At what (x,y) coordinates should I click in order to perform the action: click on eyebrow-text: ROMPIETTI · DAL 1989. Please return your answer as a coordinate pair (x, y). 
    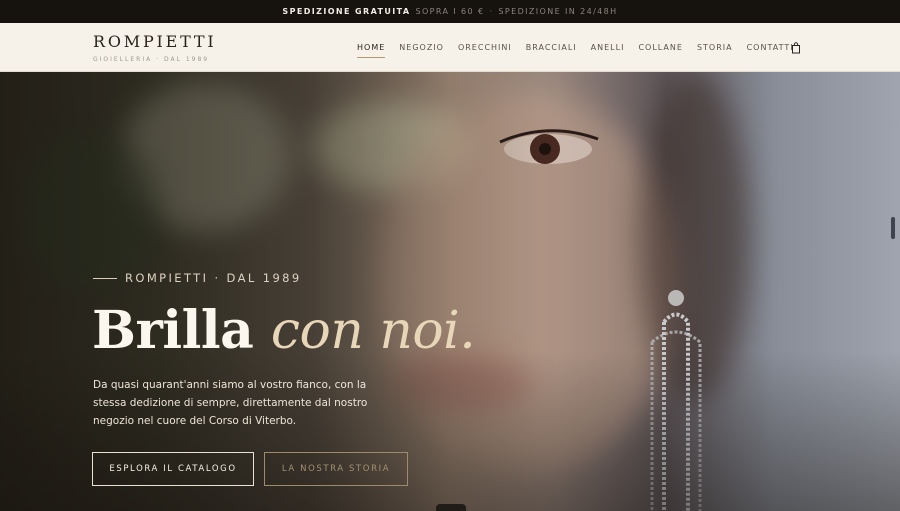
    Looking at the image, I should click on (213, 278).